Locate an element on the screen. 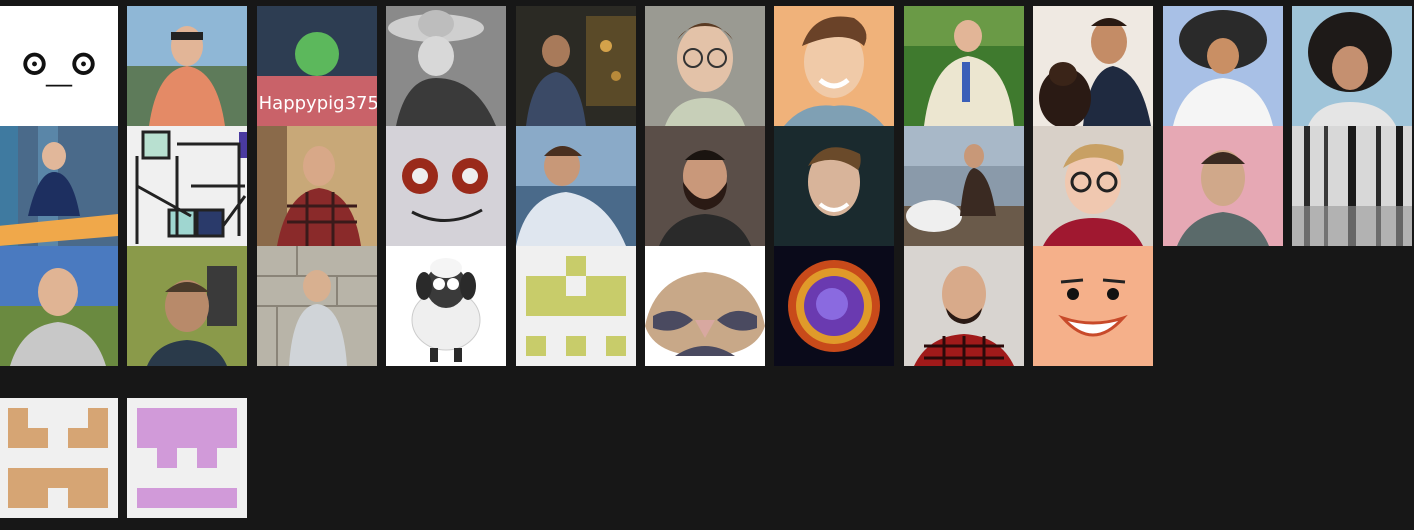  avatar-person-arcade is located at coordinates (575, 66).